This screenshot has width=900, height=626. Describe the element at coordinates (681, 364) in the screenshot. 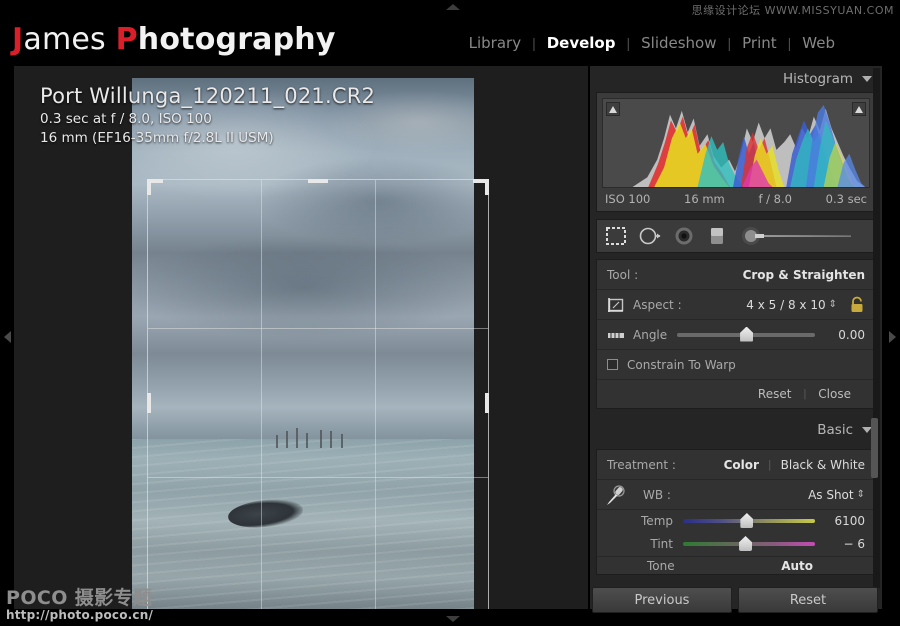

I see `constrain-to-warp-label: Constrain To Warp` at that location.